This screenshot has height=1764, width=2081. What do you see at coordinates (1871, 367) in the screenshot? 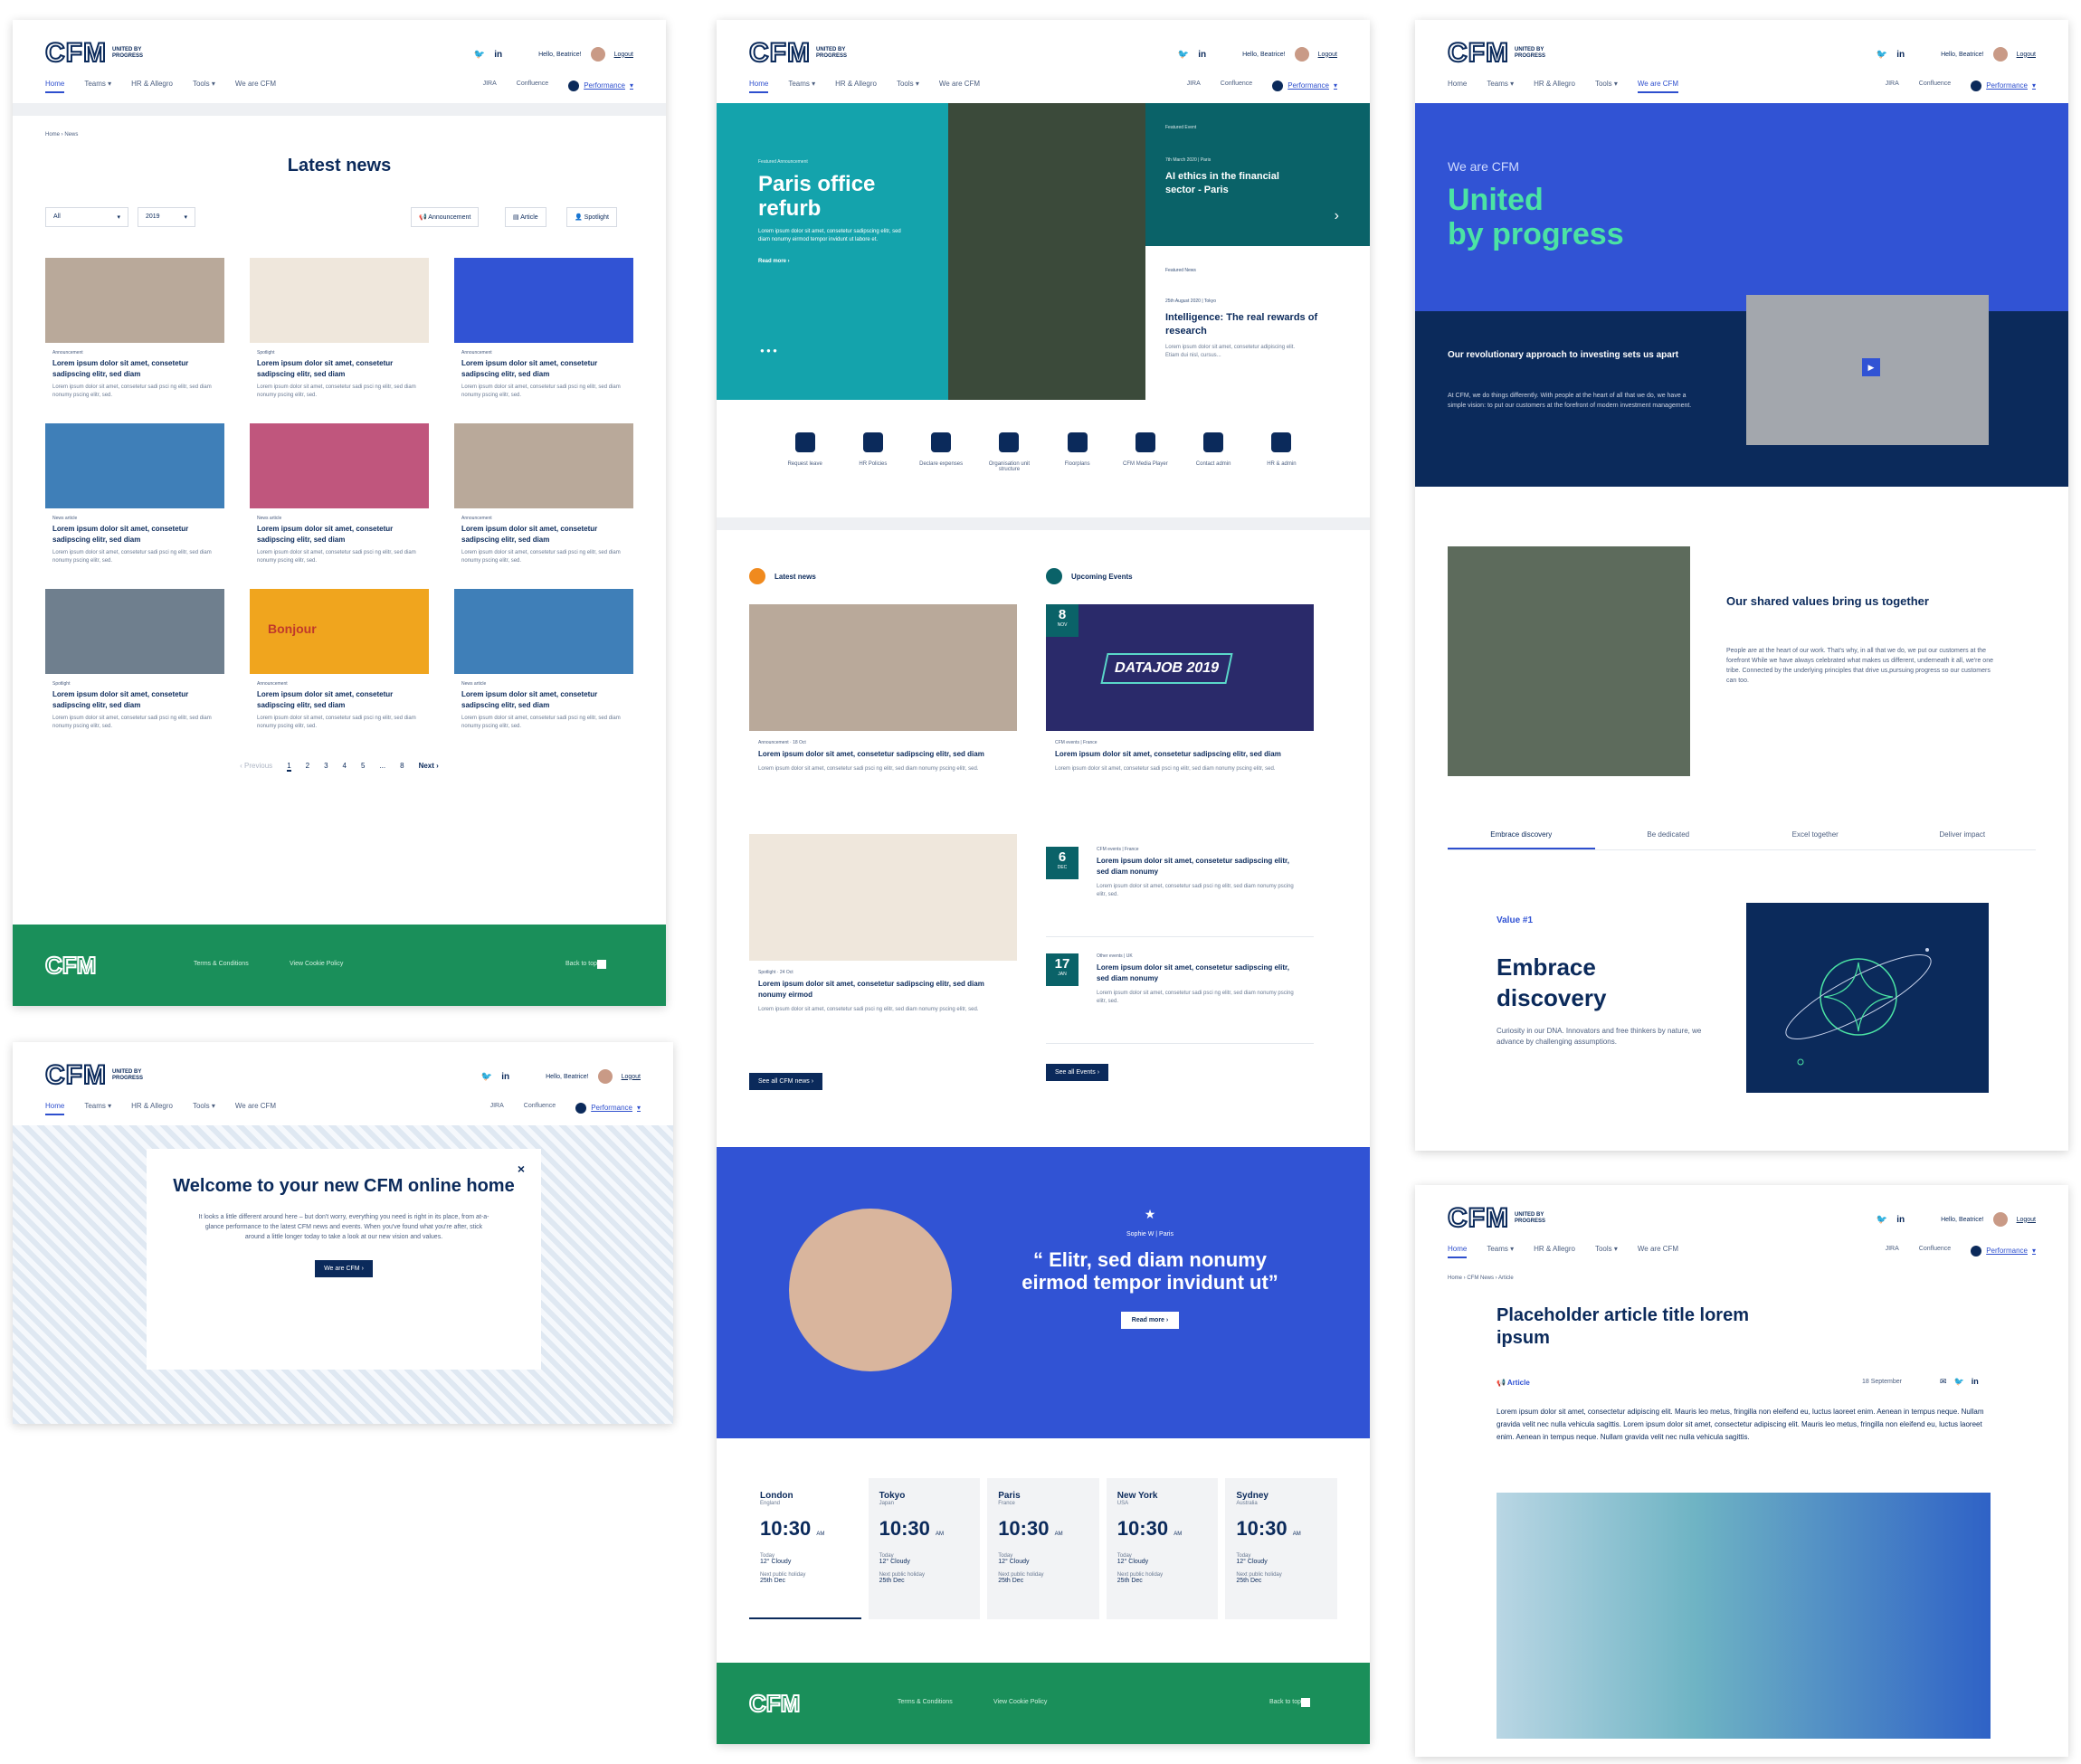
I see `play-icon: ▶` at bounding box center [1871, 367].